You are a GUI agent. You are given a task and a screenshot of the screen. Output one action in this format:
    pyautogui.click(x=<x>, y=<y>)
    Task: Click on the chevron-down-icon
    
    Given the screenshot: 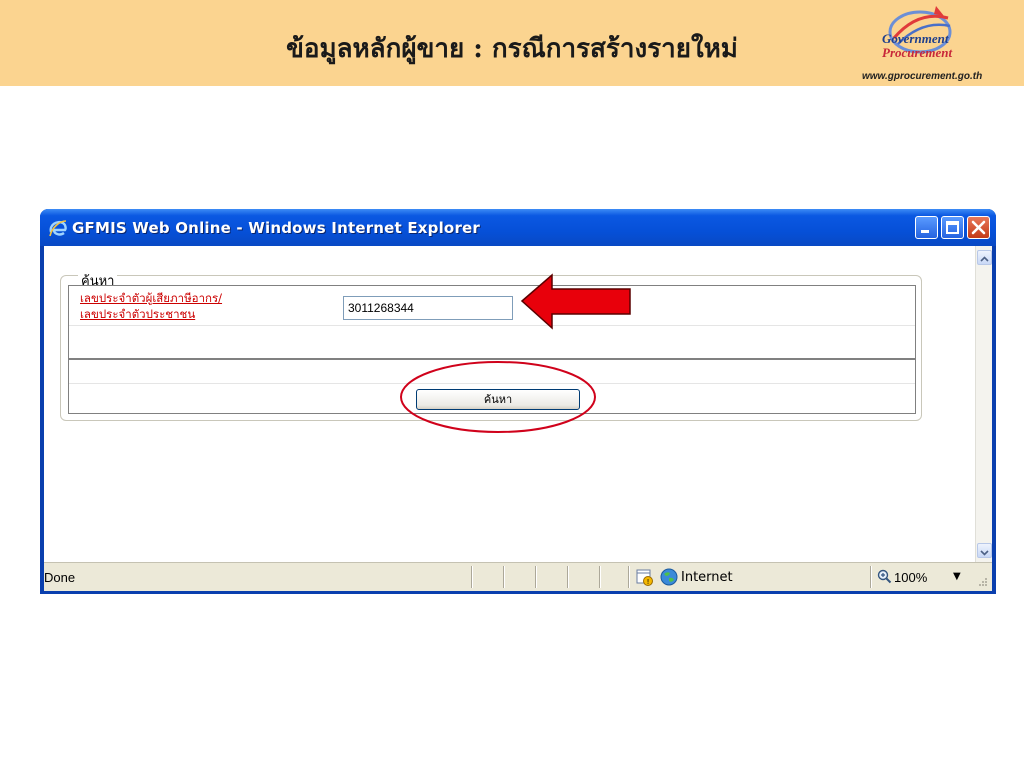 What is the action you would take?
    pyautogui.click(x=984, y=553)
    